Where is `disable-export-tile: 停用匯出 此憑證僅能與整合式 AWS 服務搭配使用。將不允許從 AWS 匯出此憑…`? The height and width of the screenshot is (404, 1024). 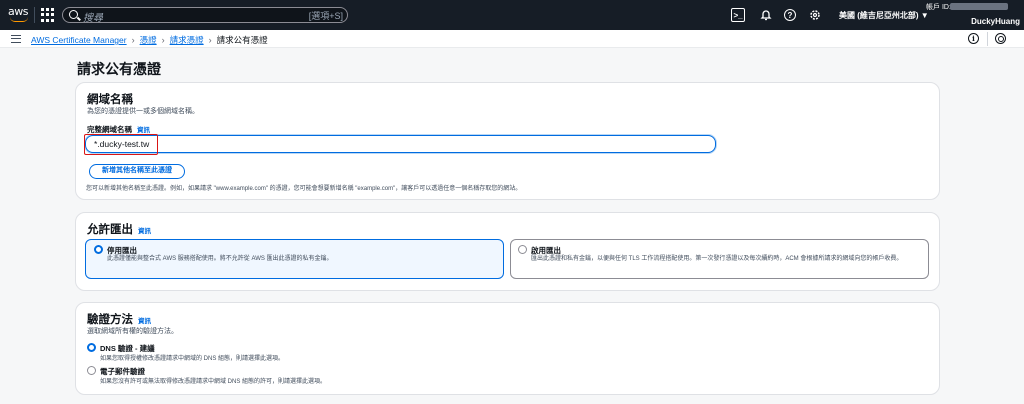
disable-export-tile: 停用匯出 此憑證僅能與整合式 AWS 服務搭配使用。將不允許從 AWS 匯出此憑… is located at coordinates (294, 259).